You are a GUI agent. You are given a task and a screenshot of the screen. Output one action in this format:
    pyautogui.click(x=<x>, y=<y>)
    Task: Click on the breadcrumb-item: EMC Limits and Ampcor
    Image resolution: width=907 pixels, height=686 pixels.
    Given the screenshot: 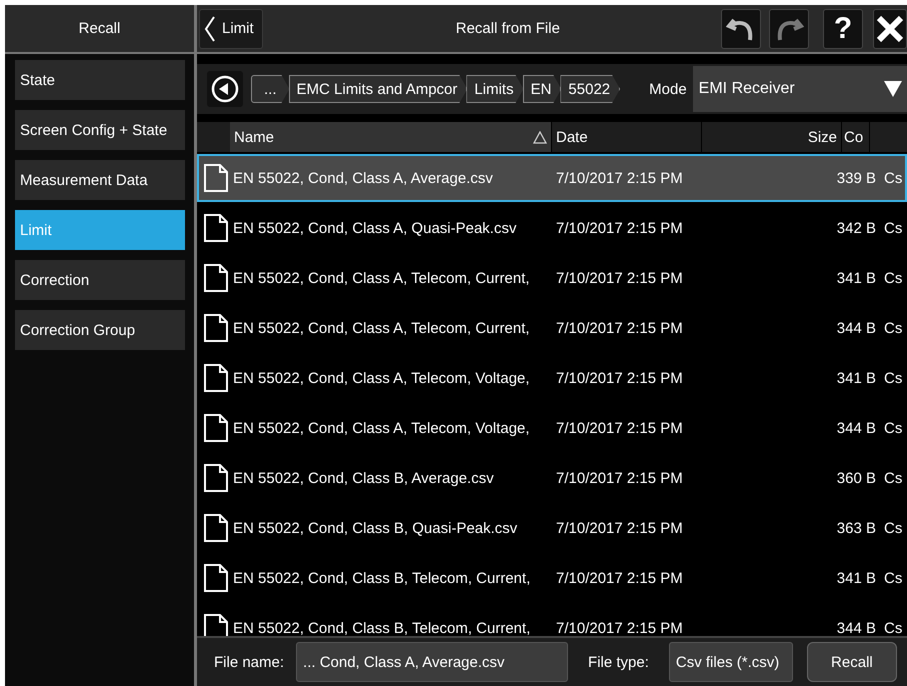 What is the action you would take?
    pyautogui.click(x=378, y=89)
    